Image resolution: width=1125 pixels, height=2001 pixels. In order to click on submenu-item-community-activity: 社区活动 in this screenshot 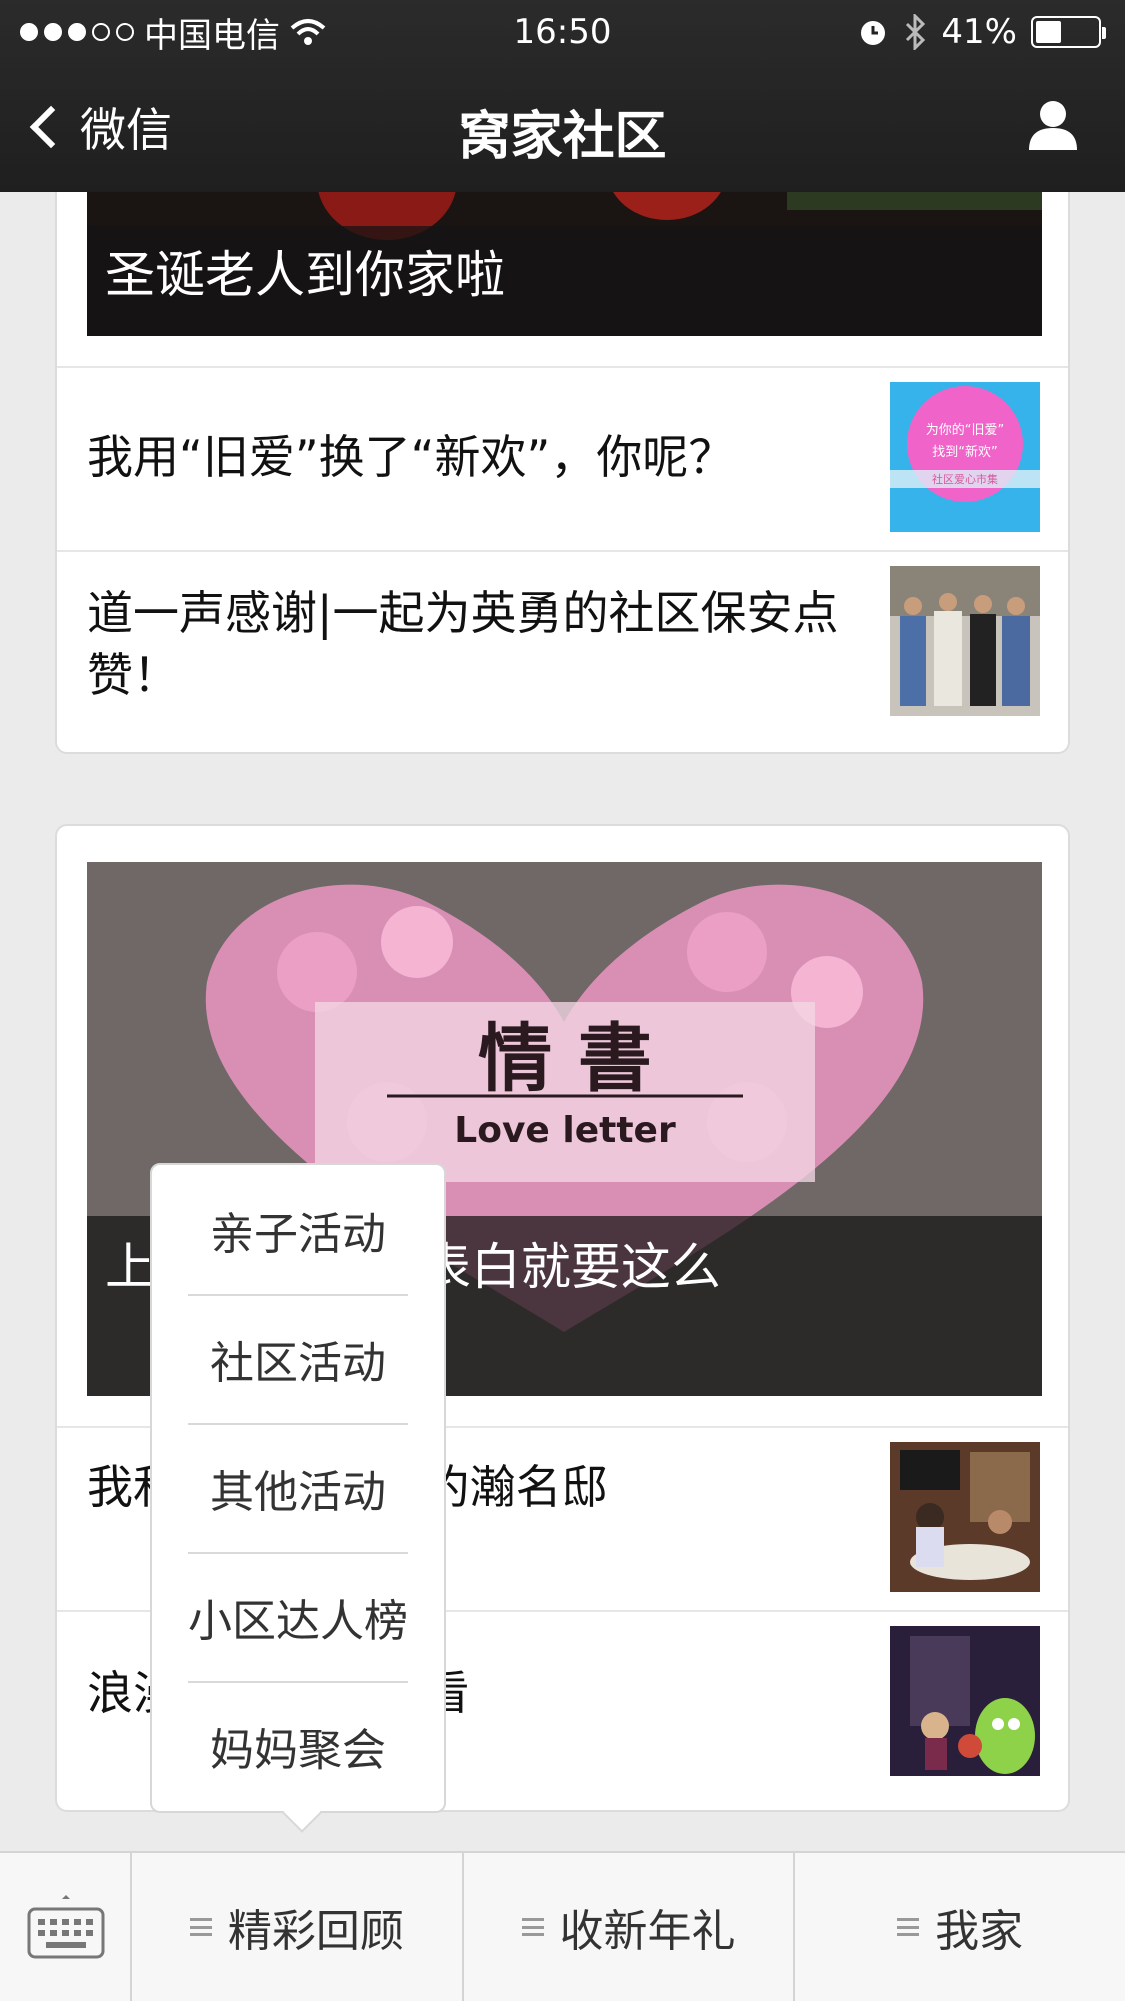, I will do `click(298, 1358)`.